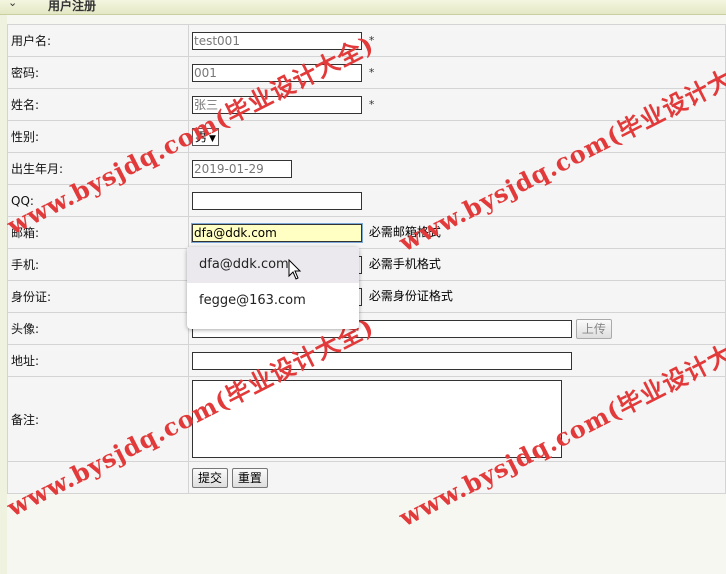  Describe the element at coordinates (382, 360) in the screenshot. I see `address-input` at that location.